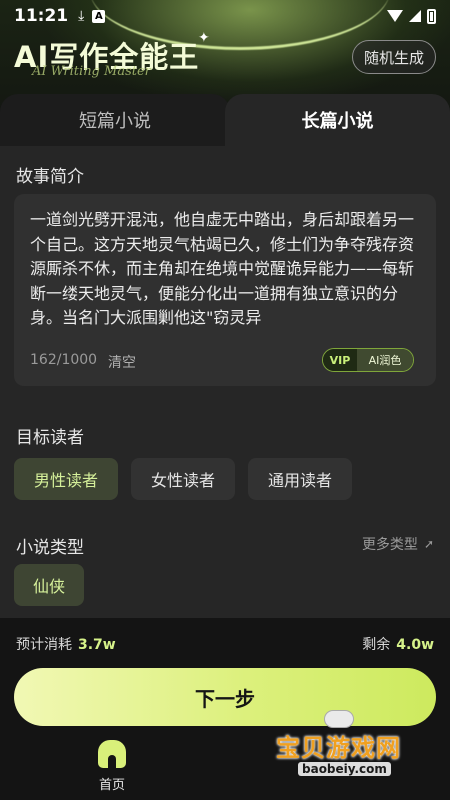  Describe the element at coordinates (50, 438) in the screenshot. I see `target-readers-label: 目标读者` at that location.